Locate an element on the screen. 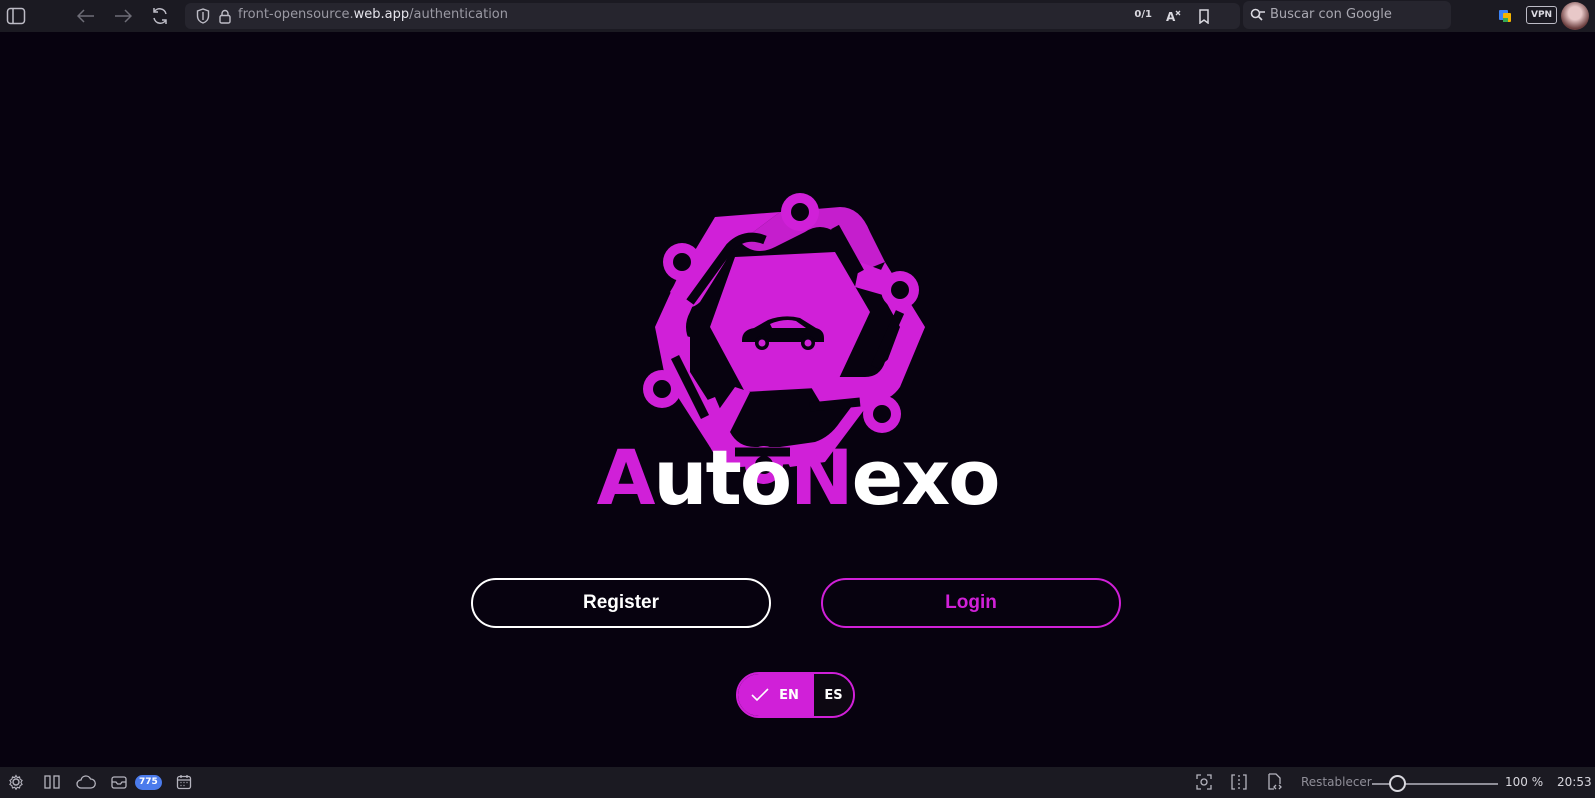 This screenshot has height=798, width=1595. browser-statusbar: 775 Restablecer 100 % 20:53 is located at coordinates (797, 782).